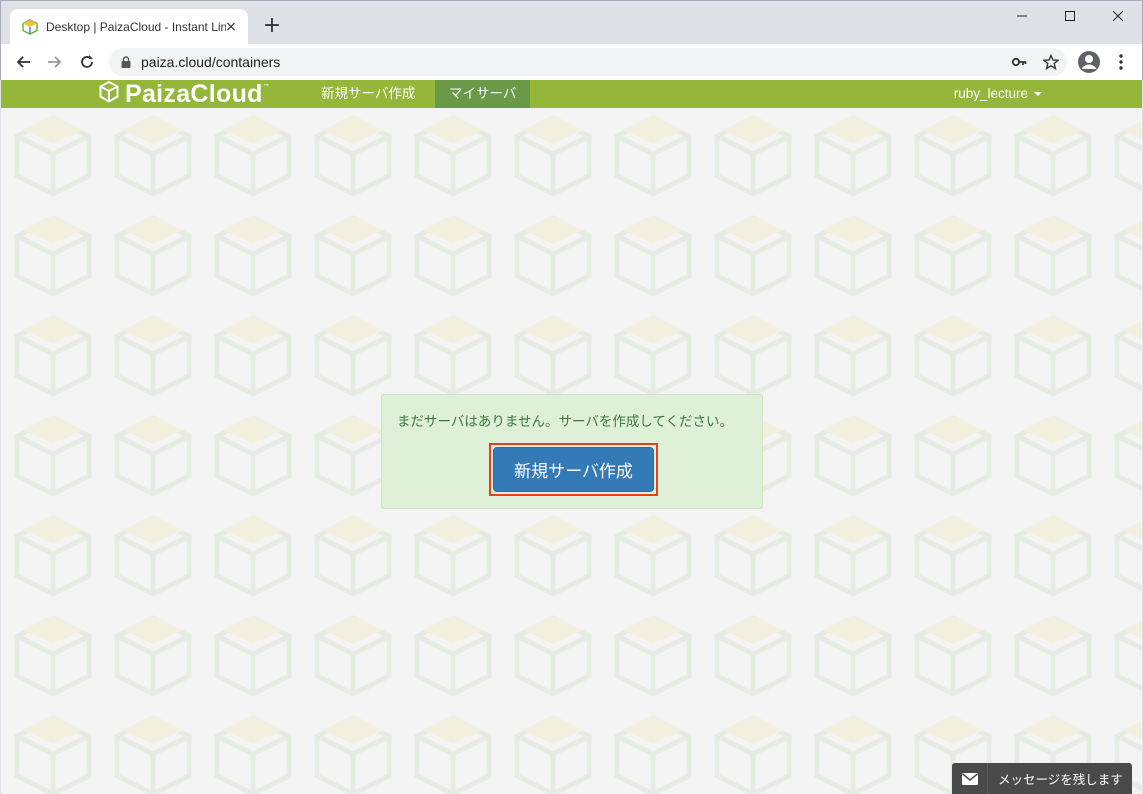 This screenshot has width=1143, height=794. I want to click on brand-trademark: ™, so click(266, 87).